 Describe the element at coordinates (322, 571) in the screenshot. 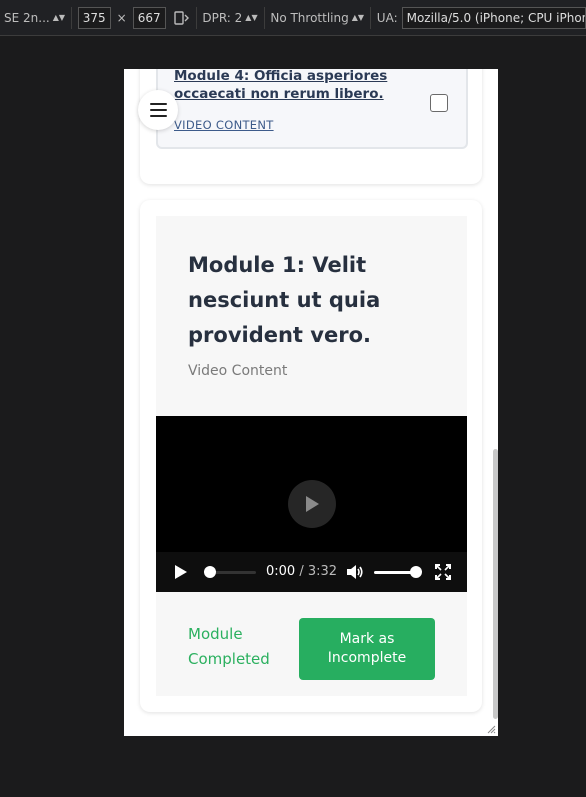

I see `duration: 3:32` at that location.